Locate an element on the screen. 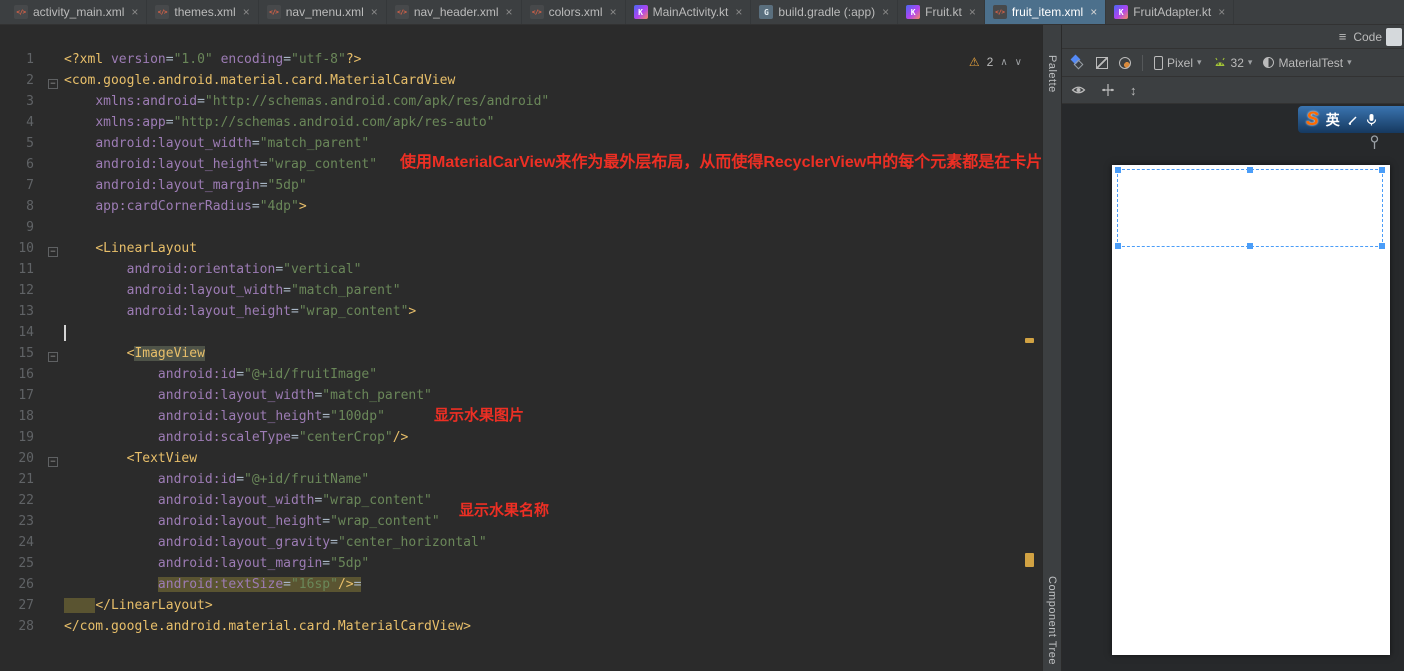 Image resolution: width=1404 pixels, height=671 pixels. api-selector: 32 ▾ is located at coordinates (1232, 63).